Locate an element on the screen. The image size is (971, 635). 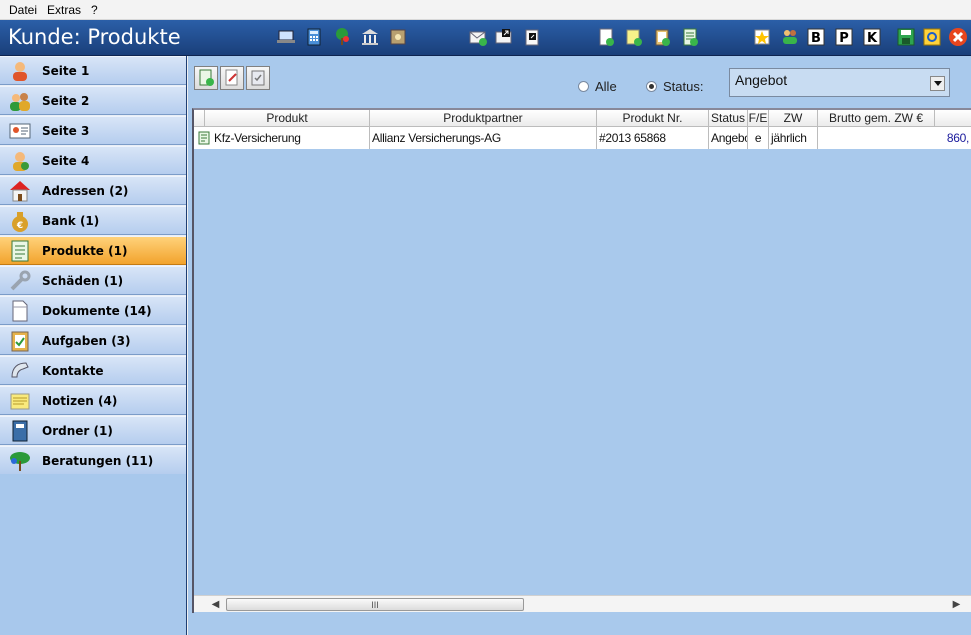
scroll-thumb: III is located at coordinates (375, 604).